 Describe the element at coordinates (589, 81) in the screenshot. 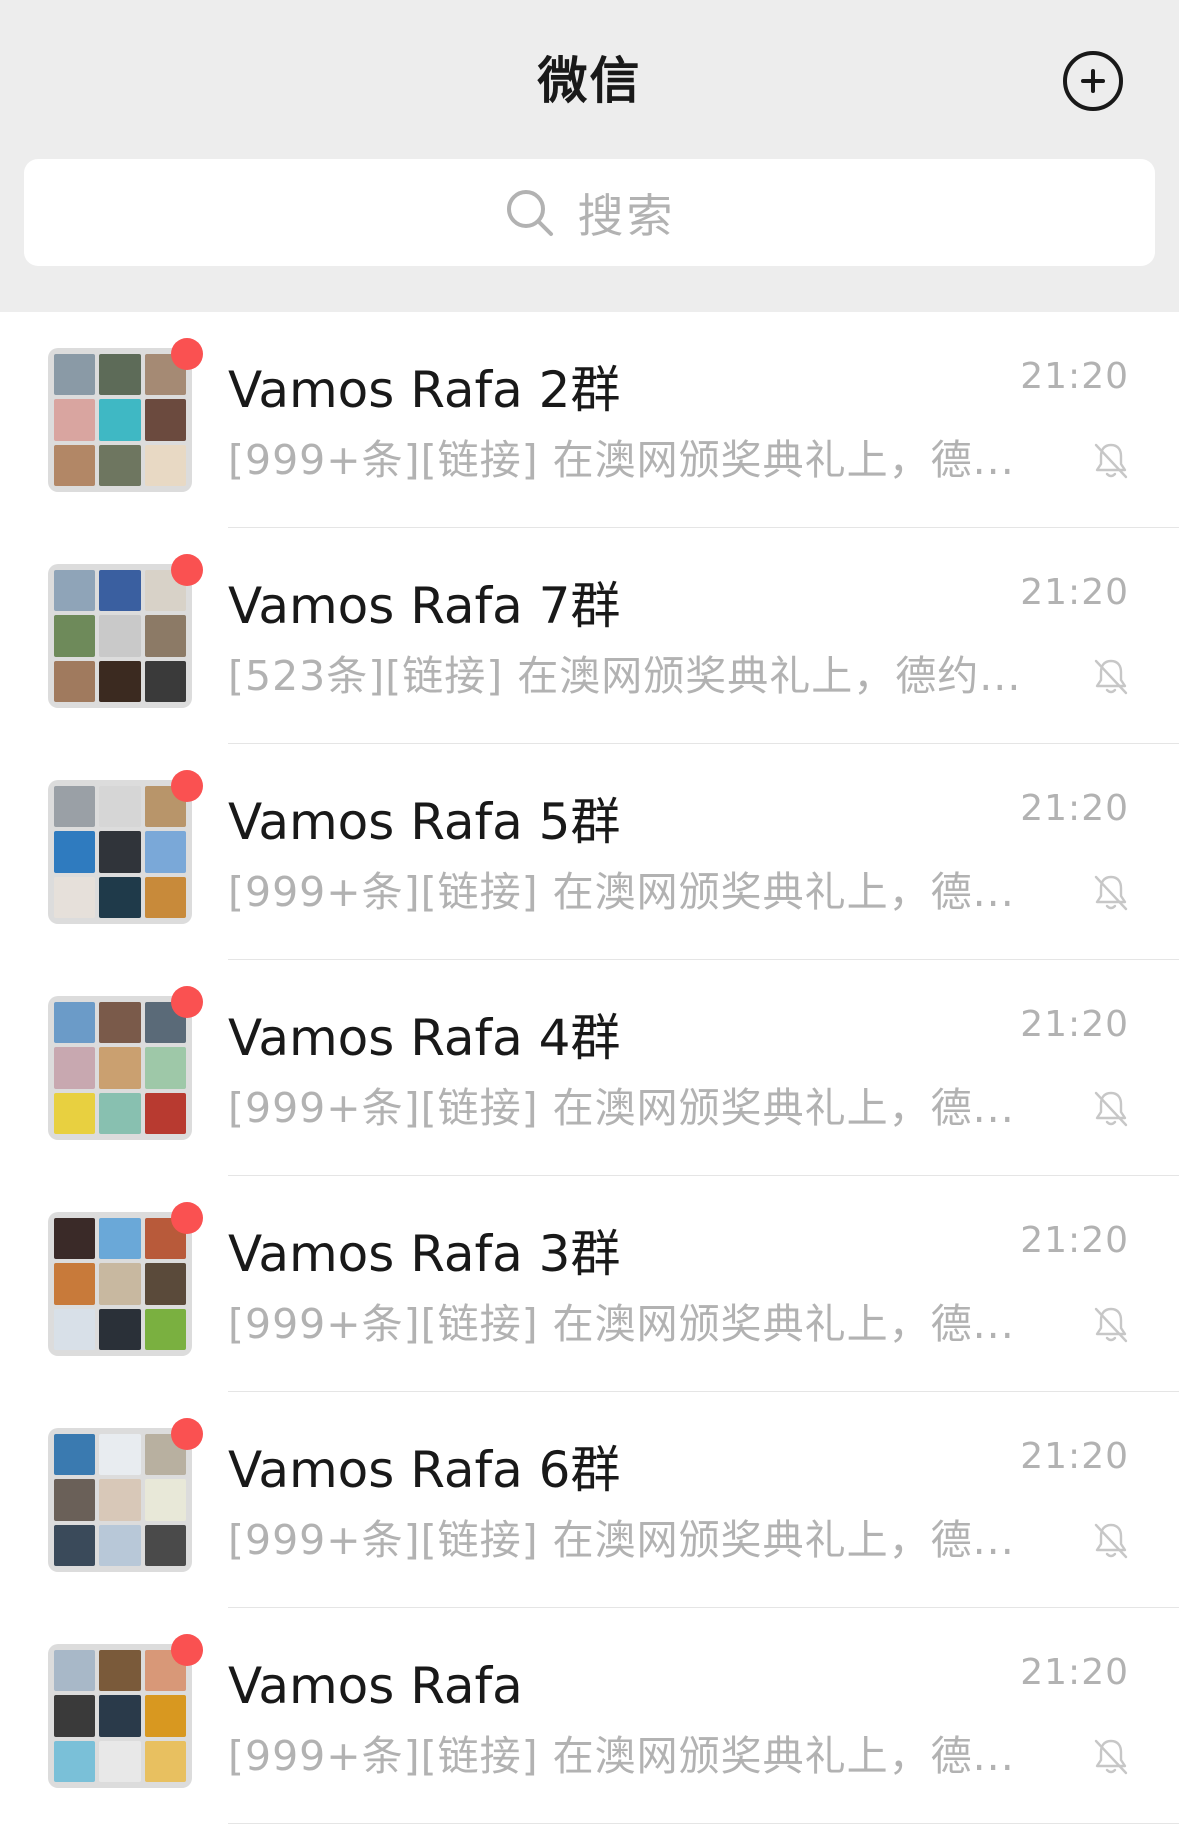

I see `page-title: 微信` at that location.